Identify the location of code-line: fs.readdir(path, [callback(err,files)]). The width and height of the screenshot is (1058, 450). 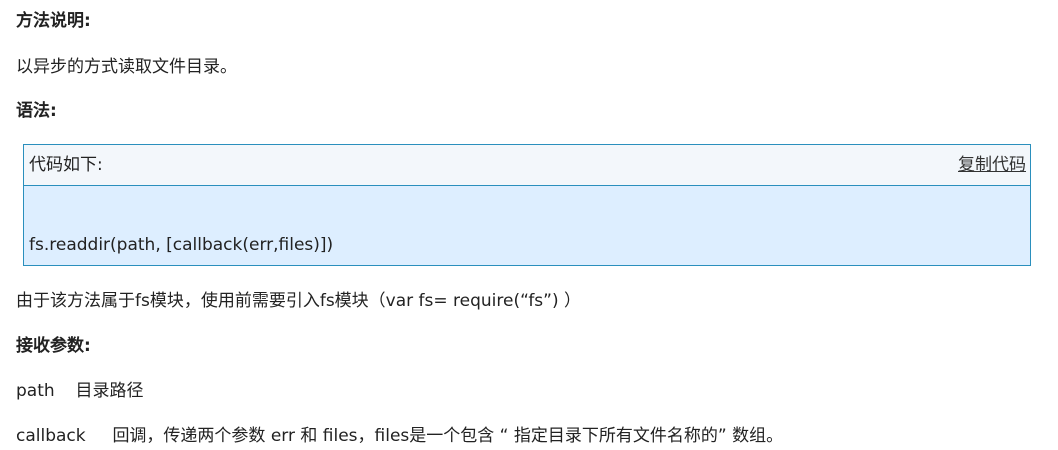
(181, 245).